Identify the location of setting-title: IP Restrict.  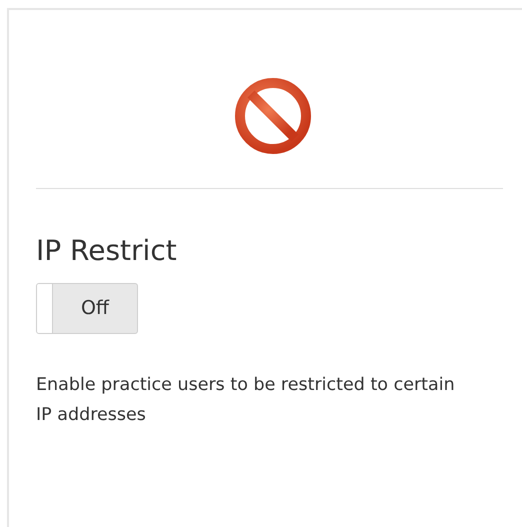
(107, 251).